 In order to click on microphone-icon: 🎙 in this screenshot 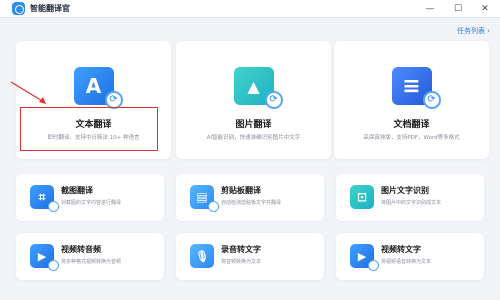, I will do `click(202, 256)`.